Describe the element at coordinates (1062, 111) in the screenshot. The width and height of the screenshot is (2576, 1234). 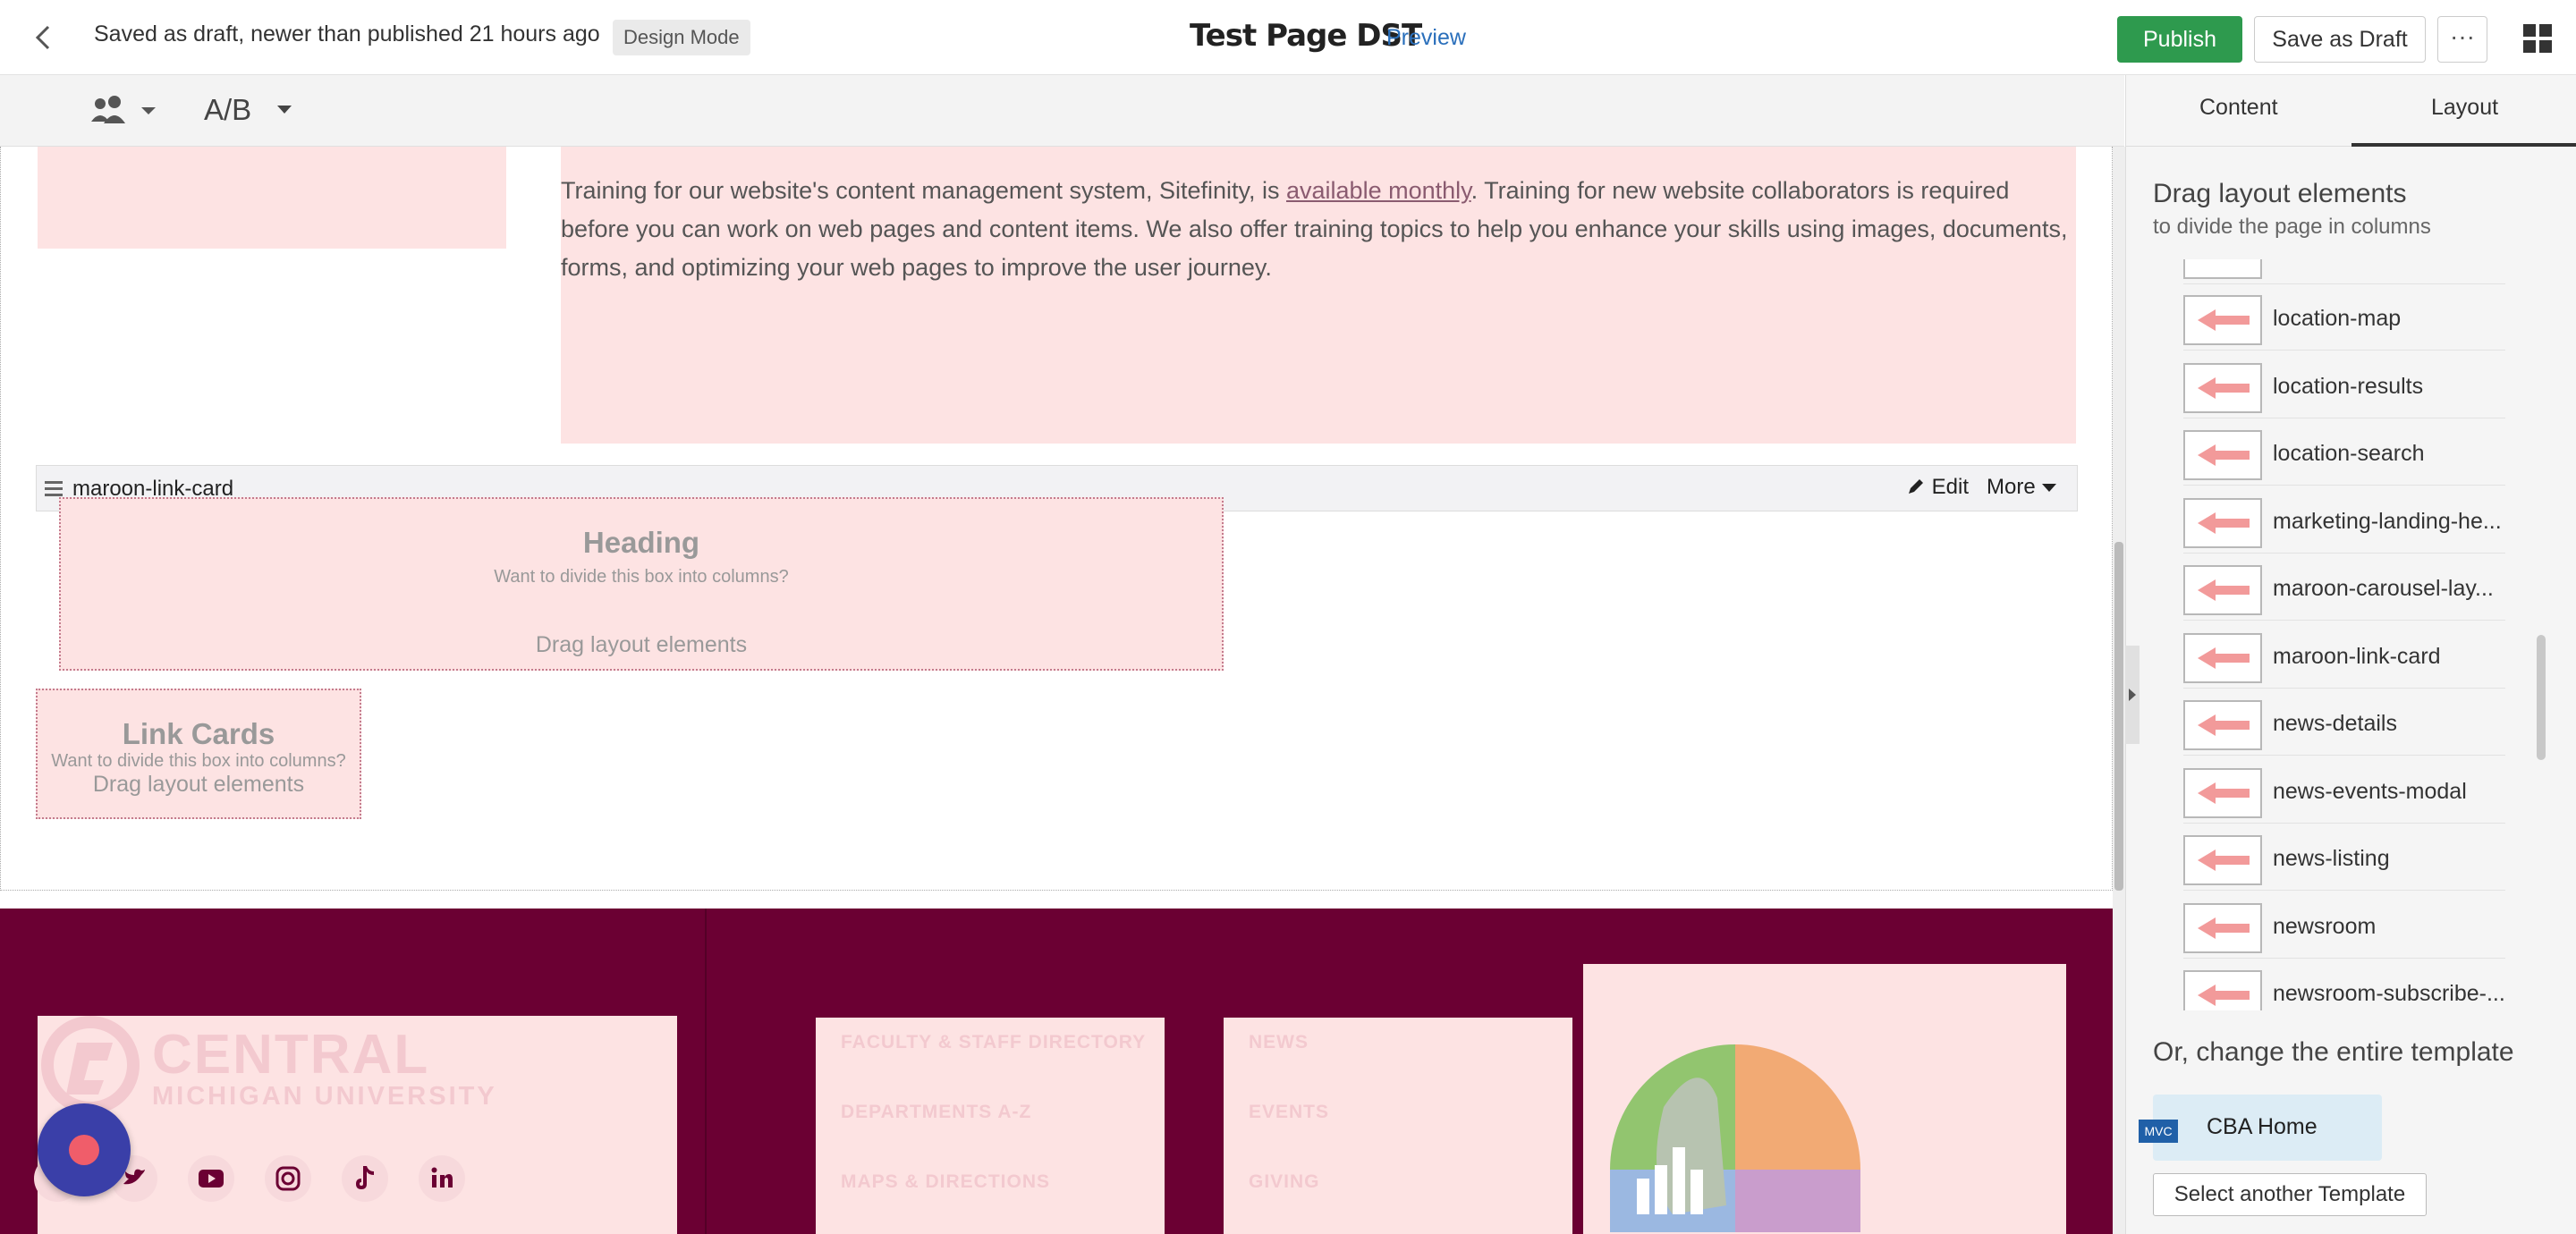
I see `editor-toolbar: A/B` at that location.